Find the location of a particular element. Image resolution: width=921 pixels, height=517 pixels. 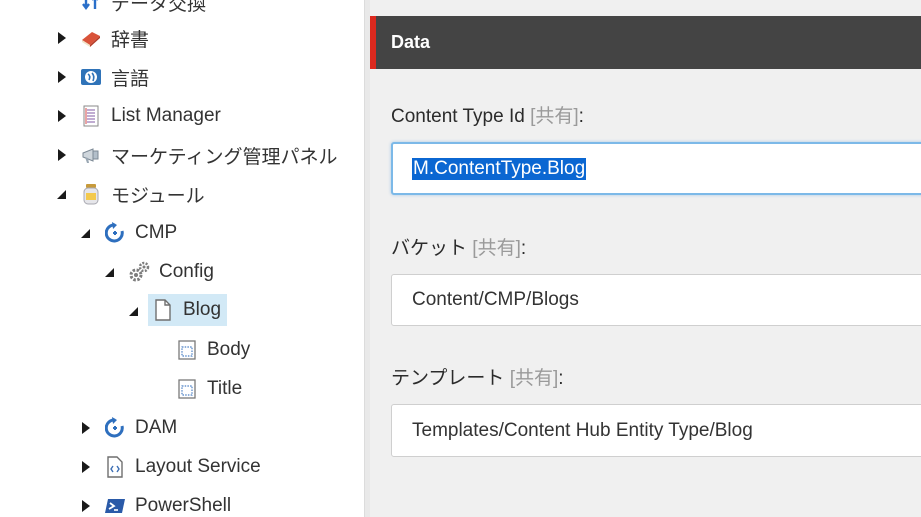

tree-item-list-manager: List Manager is located at coordinates (150, 116).